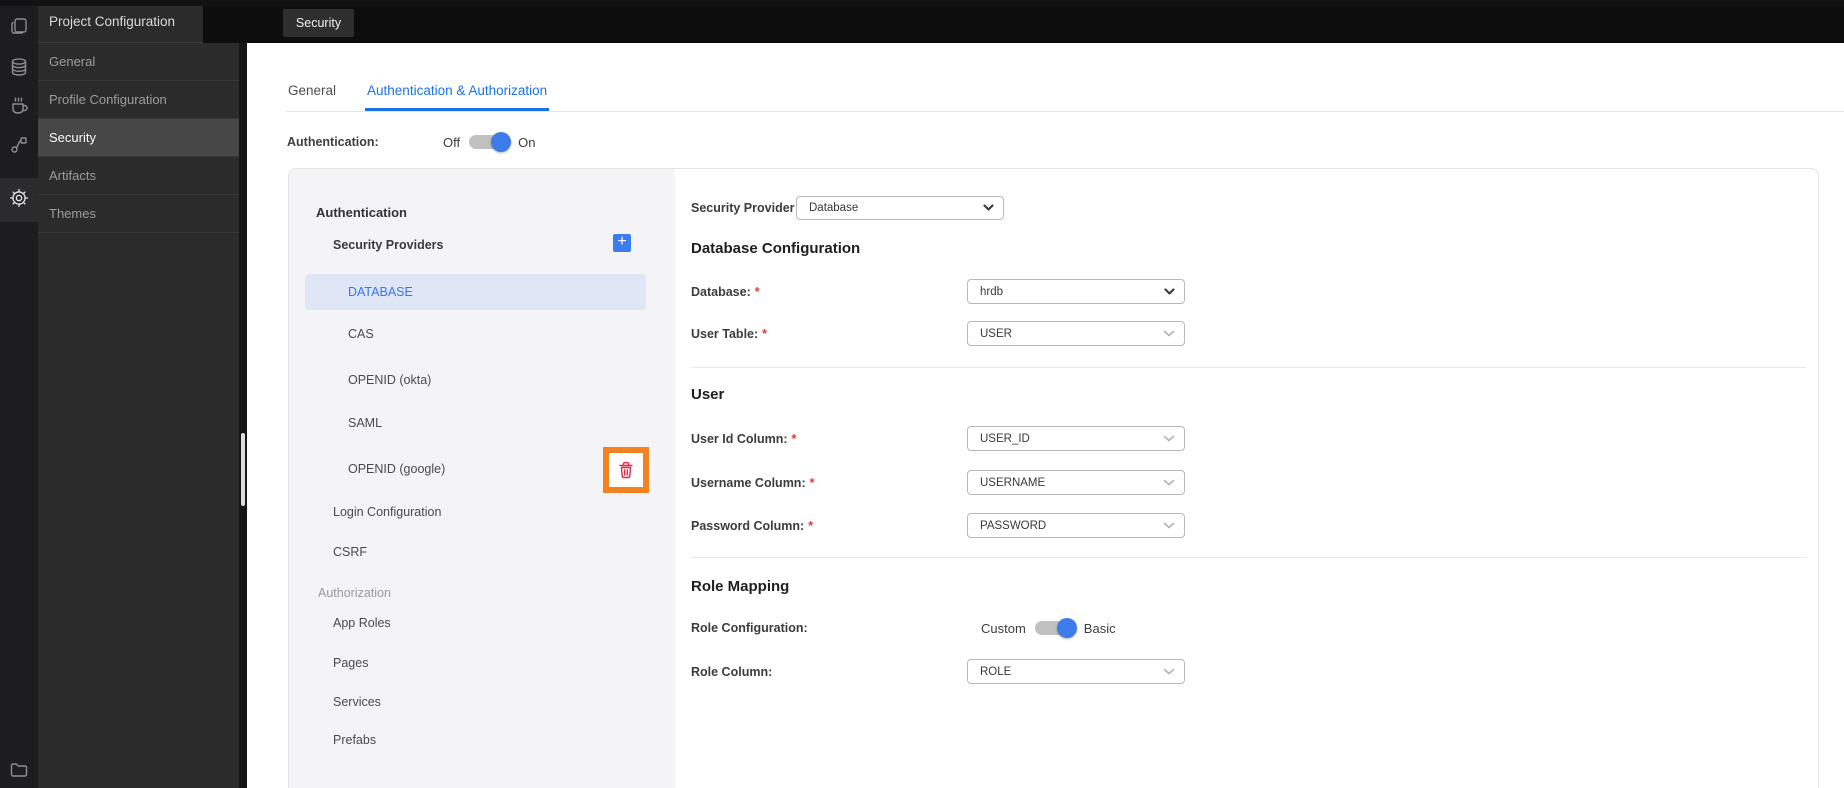 This screenshot has width=1844, height=788. What do you see at coordinates (938, 291) in the screenshot?
I see `database-row: Database: * hrdb` at bounding box center [938, 291].